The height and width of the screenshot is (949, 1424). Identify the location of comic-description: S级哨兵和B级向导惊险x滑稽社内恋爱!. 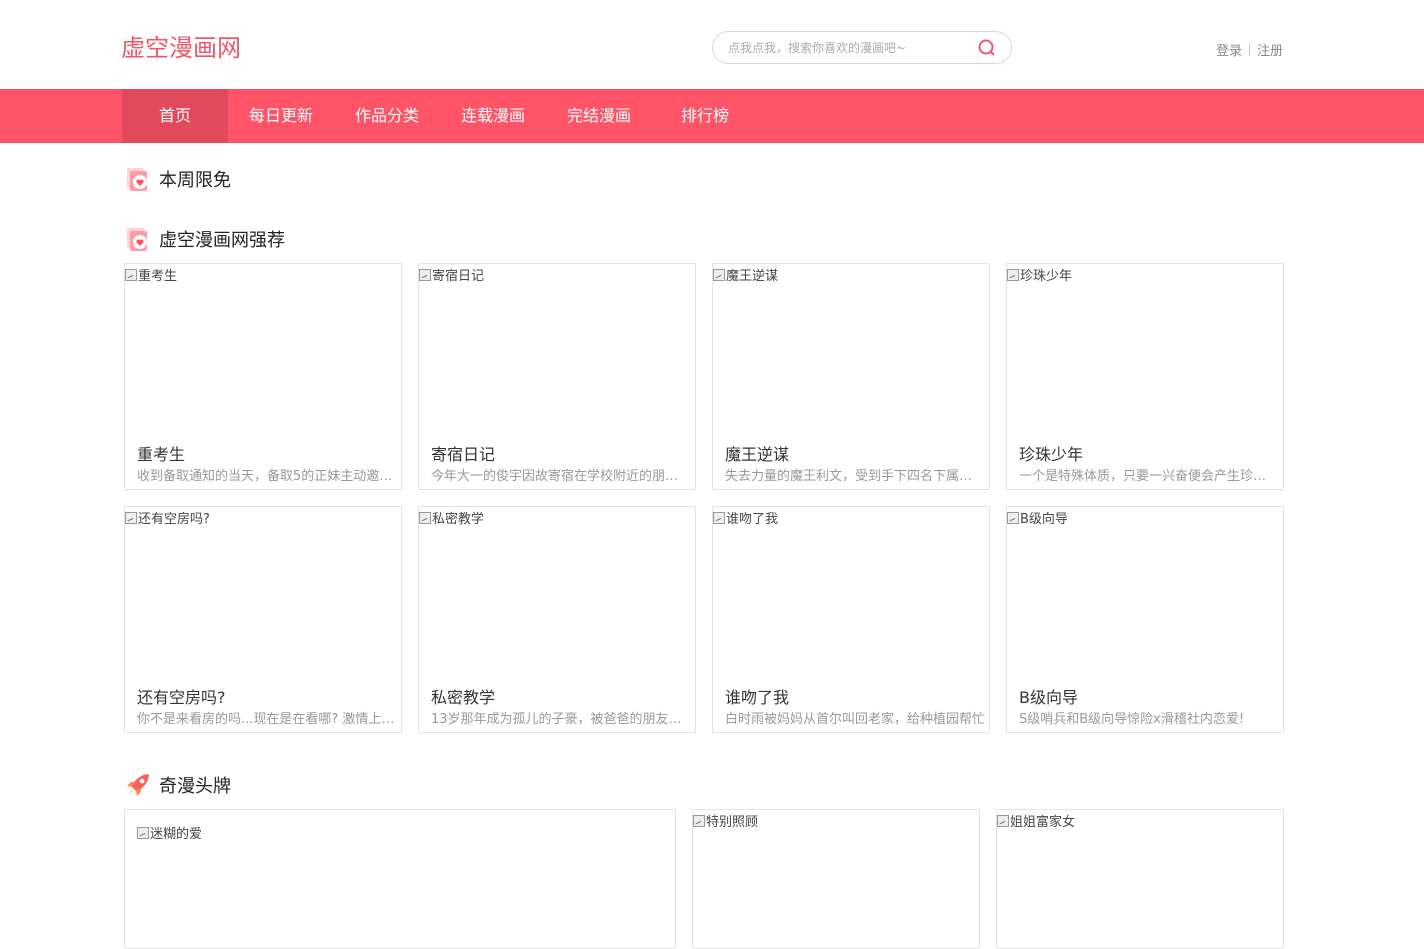
(1132, 719).